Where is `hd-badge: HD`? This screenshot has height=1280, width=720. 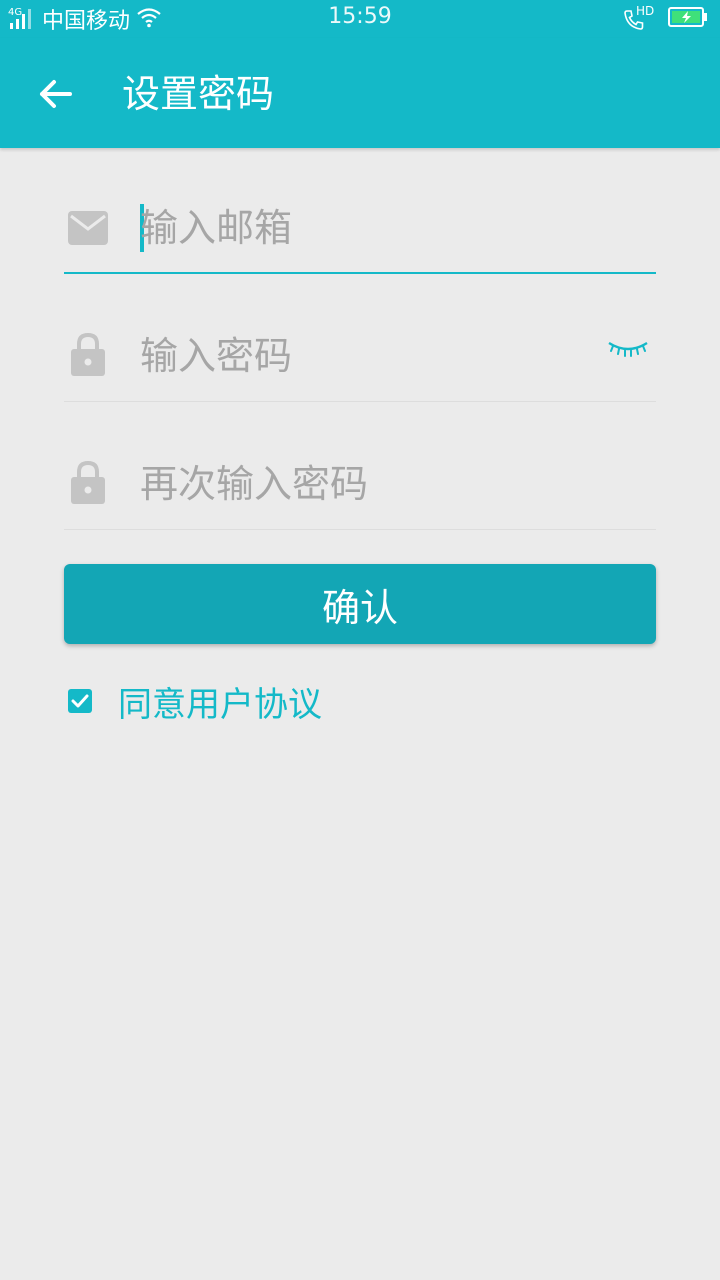
hd-badge: HD is located at coordinates (645, 11).